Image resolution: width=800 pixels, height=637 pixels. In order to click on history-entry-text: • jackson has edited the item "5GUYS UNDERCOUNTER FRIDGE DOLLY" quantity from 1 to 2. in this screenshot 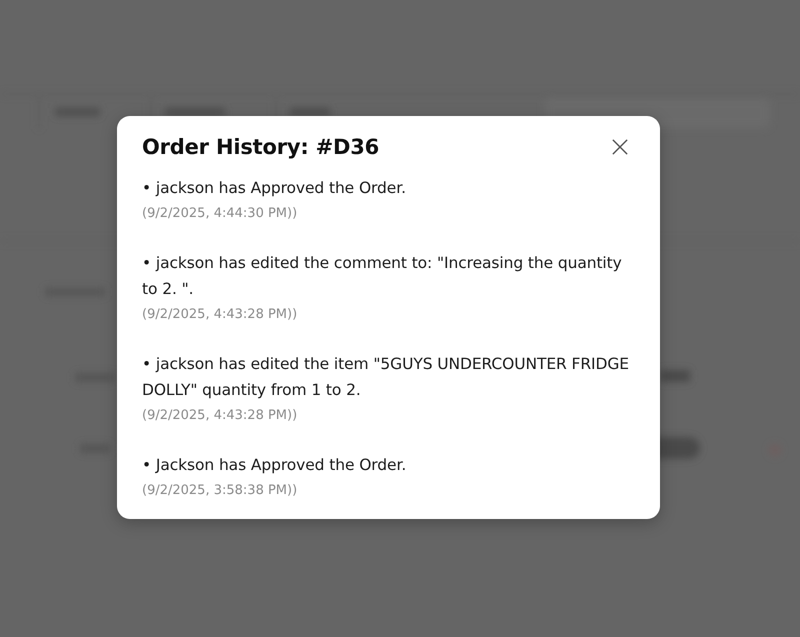, I will do `click(386, 377)`.